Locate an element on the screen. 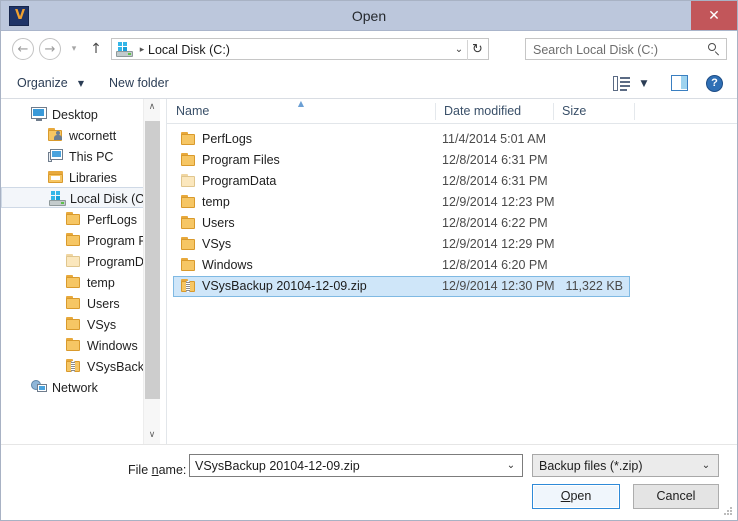  column-header-row: Name ▲ Date modified Size is located at coordinates (452, 111).